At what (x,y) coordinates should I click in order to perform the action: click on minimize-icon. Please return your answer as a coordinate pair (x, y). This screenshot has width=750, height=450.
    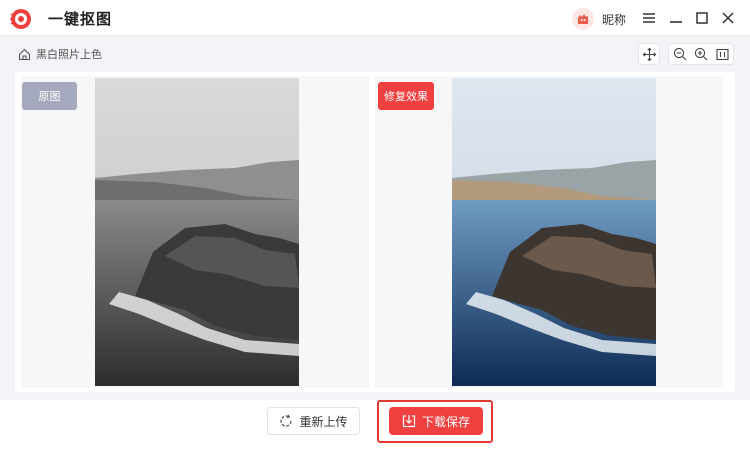
    Looking at the image, I should click on (676, 18).